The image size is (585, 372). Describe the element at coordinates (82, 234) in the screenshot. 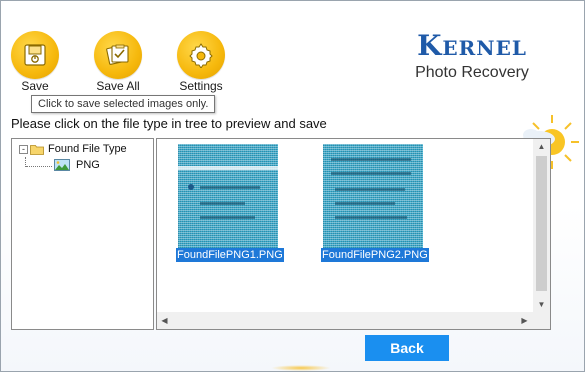

I see `file-type-tree: - Found File Type PNG` at that location.